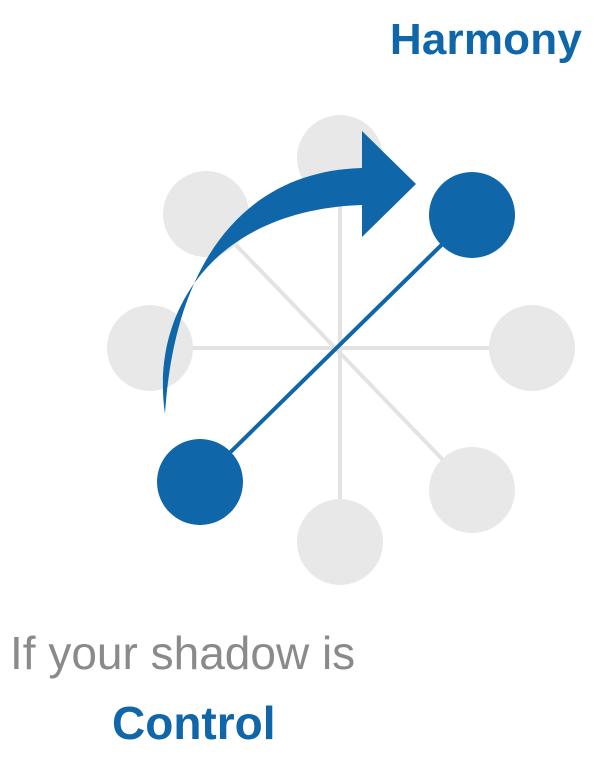 The width and height of the screenshot is (594, 764). I want to click on node-right, so click(532, 348).